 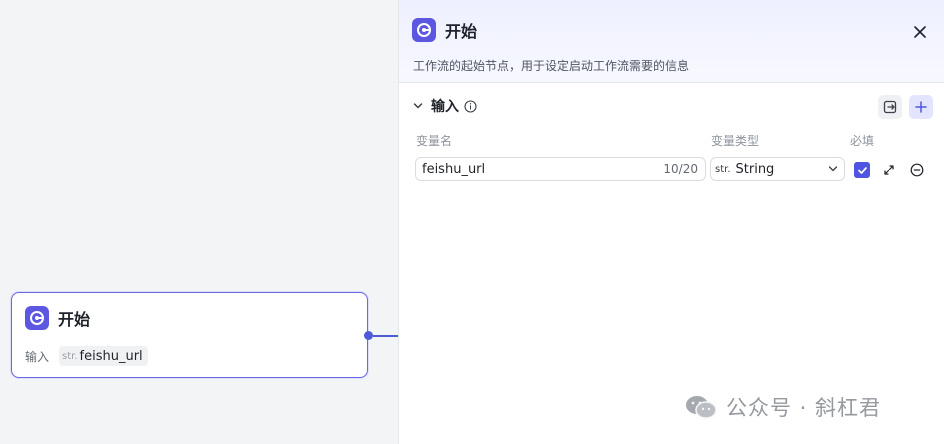 What do you see at coordinates (777, 169) in the screenshot?
I see `variable-type-select: str. String` at bounding box center [777, 169].